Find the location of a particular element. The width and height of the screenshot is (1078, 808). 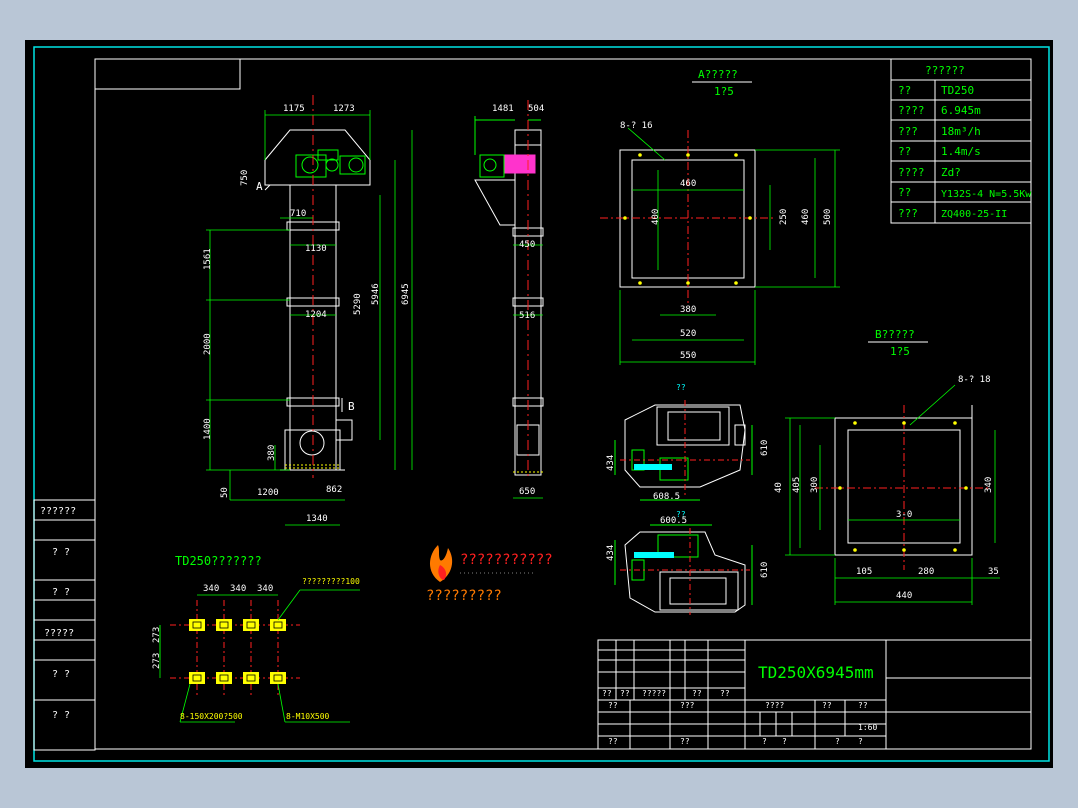

foundation-dim-340-2: 340 is located at coordinates (238, 589).